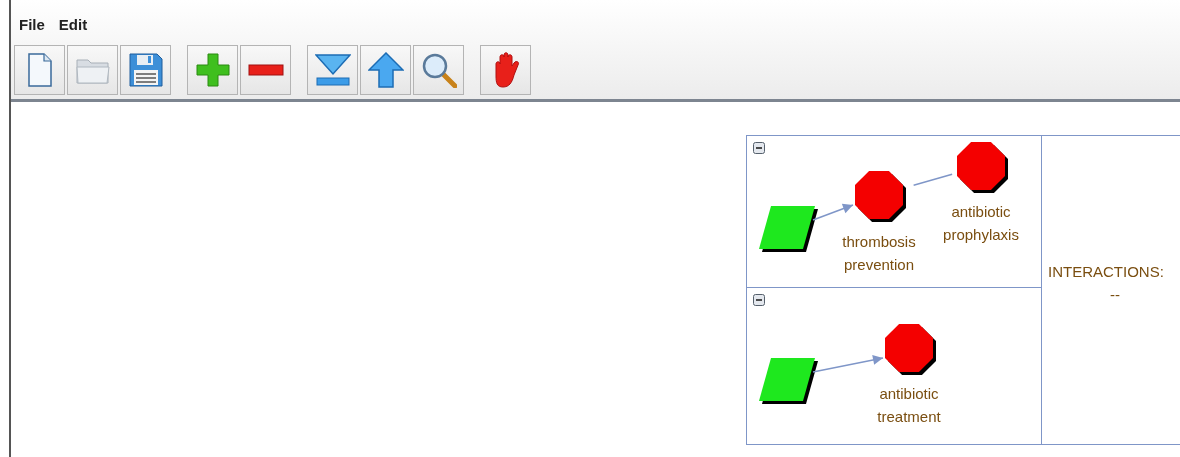  I want to click on up-arrow-icon, so click(385, 70).